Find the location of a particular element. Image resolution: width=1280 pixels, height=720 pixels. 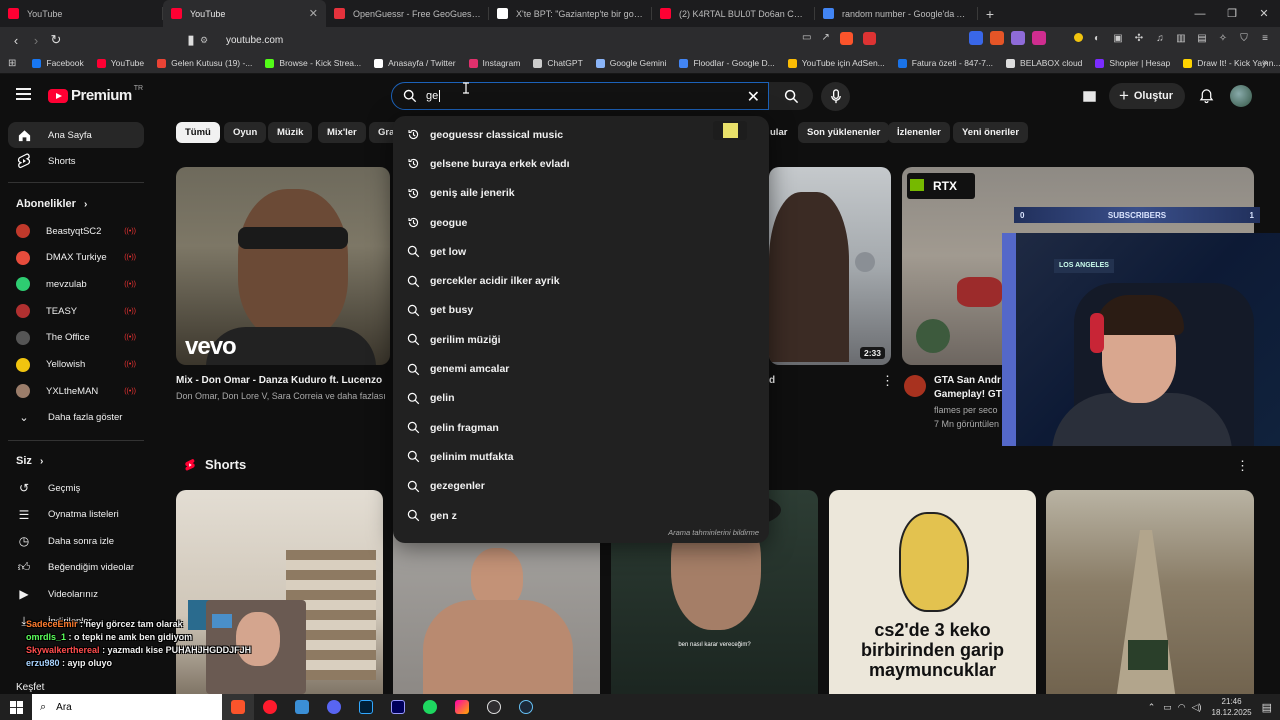

sidebar-item-shorts: Shorts is located at coordinates (76, 161).